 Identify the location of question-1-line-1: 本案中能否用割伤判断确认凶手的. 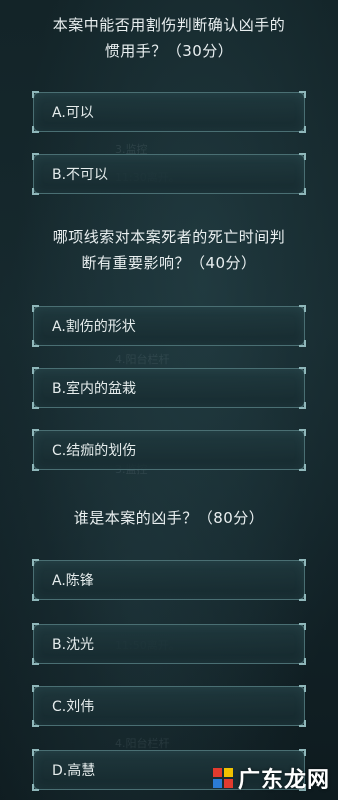
(169, 25).